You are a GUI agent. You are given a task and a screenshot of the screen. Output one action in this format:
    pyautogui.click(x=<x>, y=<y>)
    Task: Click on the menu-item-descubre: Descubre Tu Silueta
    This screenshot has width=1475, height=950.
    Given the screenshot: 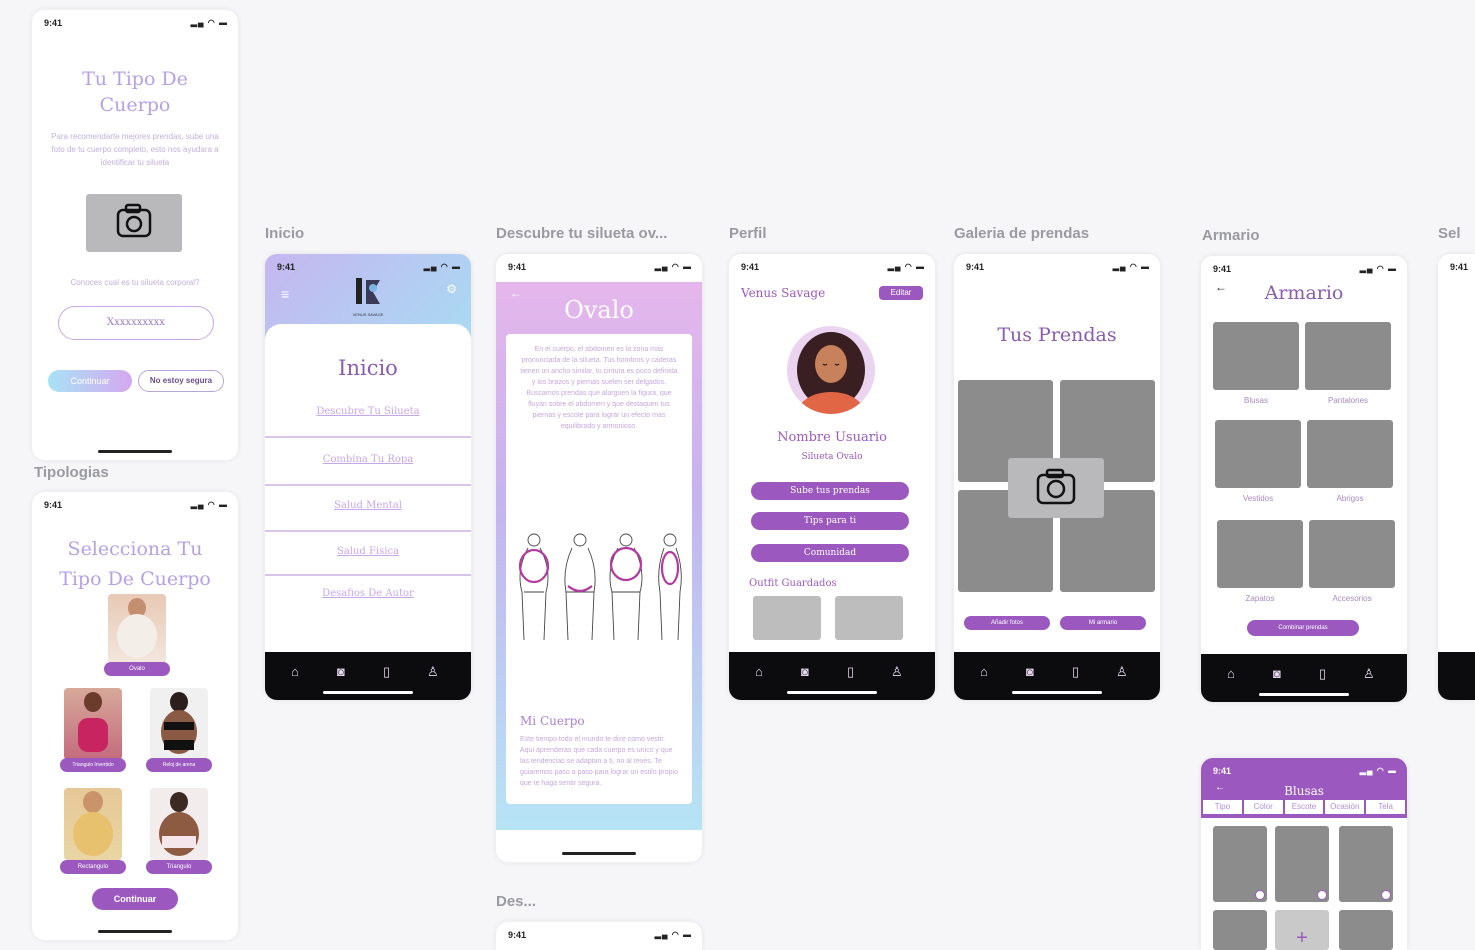 What is the action you would take?
    pyautogui.click(x=368, y=411)
    